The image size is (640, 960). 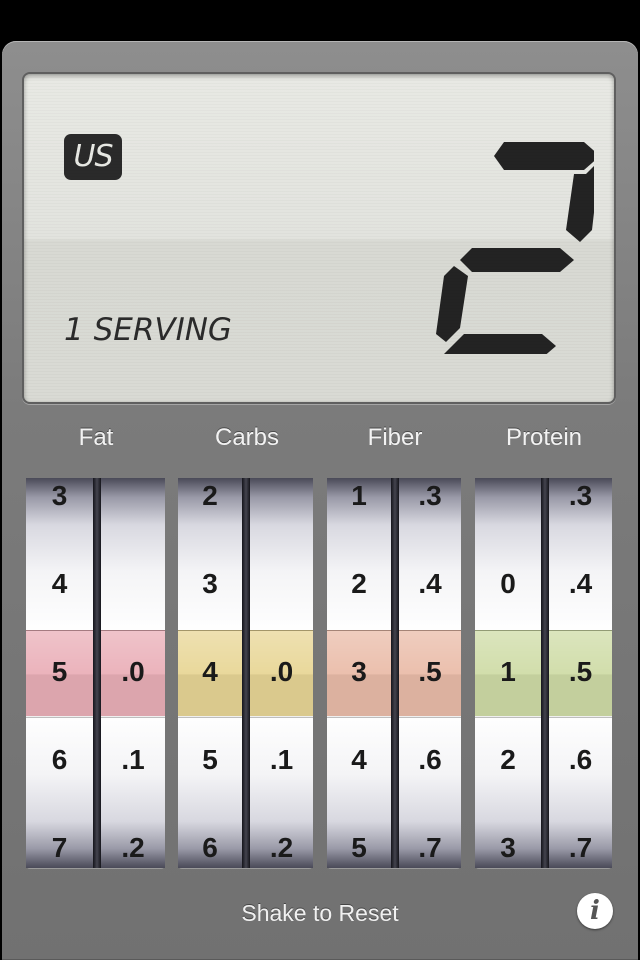 I want to click on protein-decimal-value: .6, so click(x=580, y=759).